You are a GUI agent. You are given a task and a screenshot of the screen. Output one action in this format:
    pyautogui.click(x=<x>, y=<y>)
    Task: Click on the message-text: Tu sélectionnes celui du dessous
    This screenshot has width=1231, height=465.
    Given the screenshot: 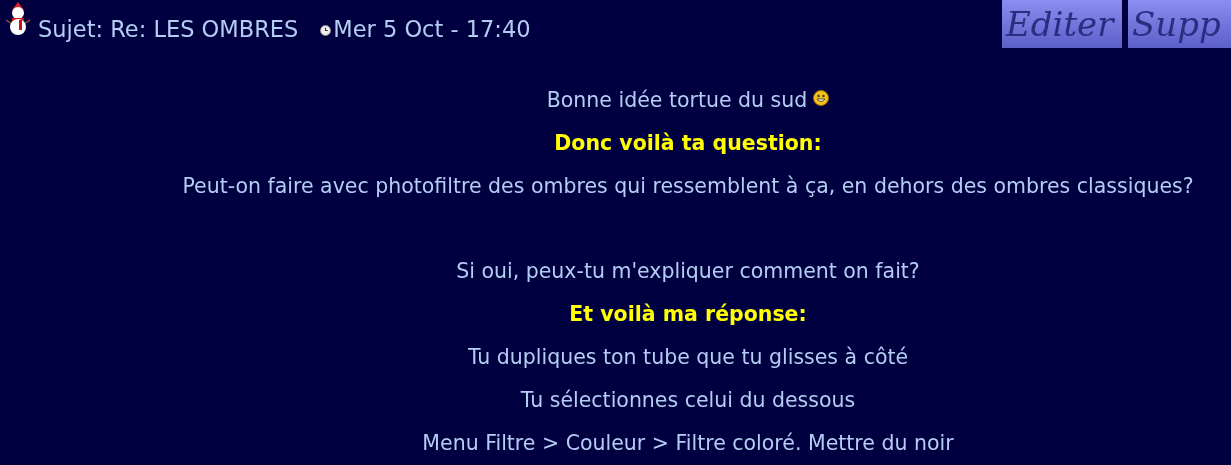 What is the action you would take?
    pyautogui.click(x=688, y=400)
    